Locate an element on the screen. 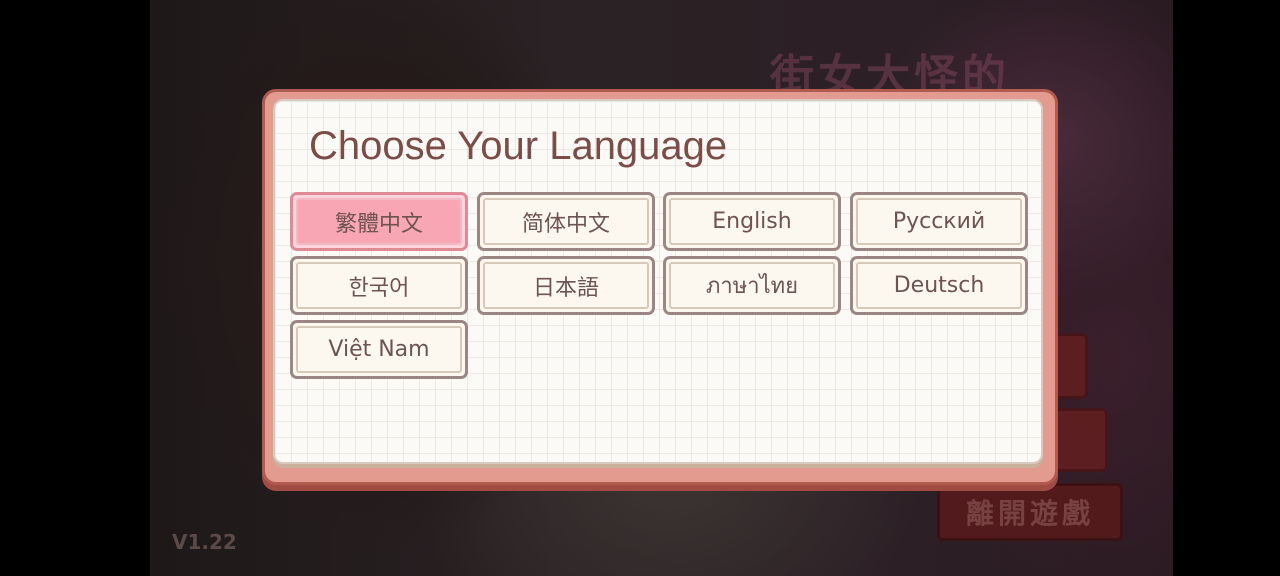  language-button-label: 简体中文 is located at coordinates (566, 221).